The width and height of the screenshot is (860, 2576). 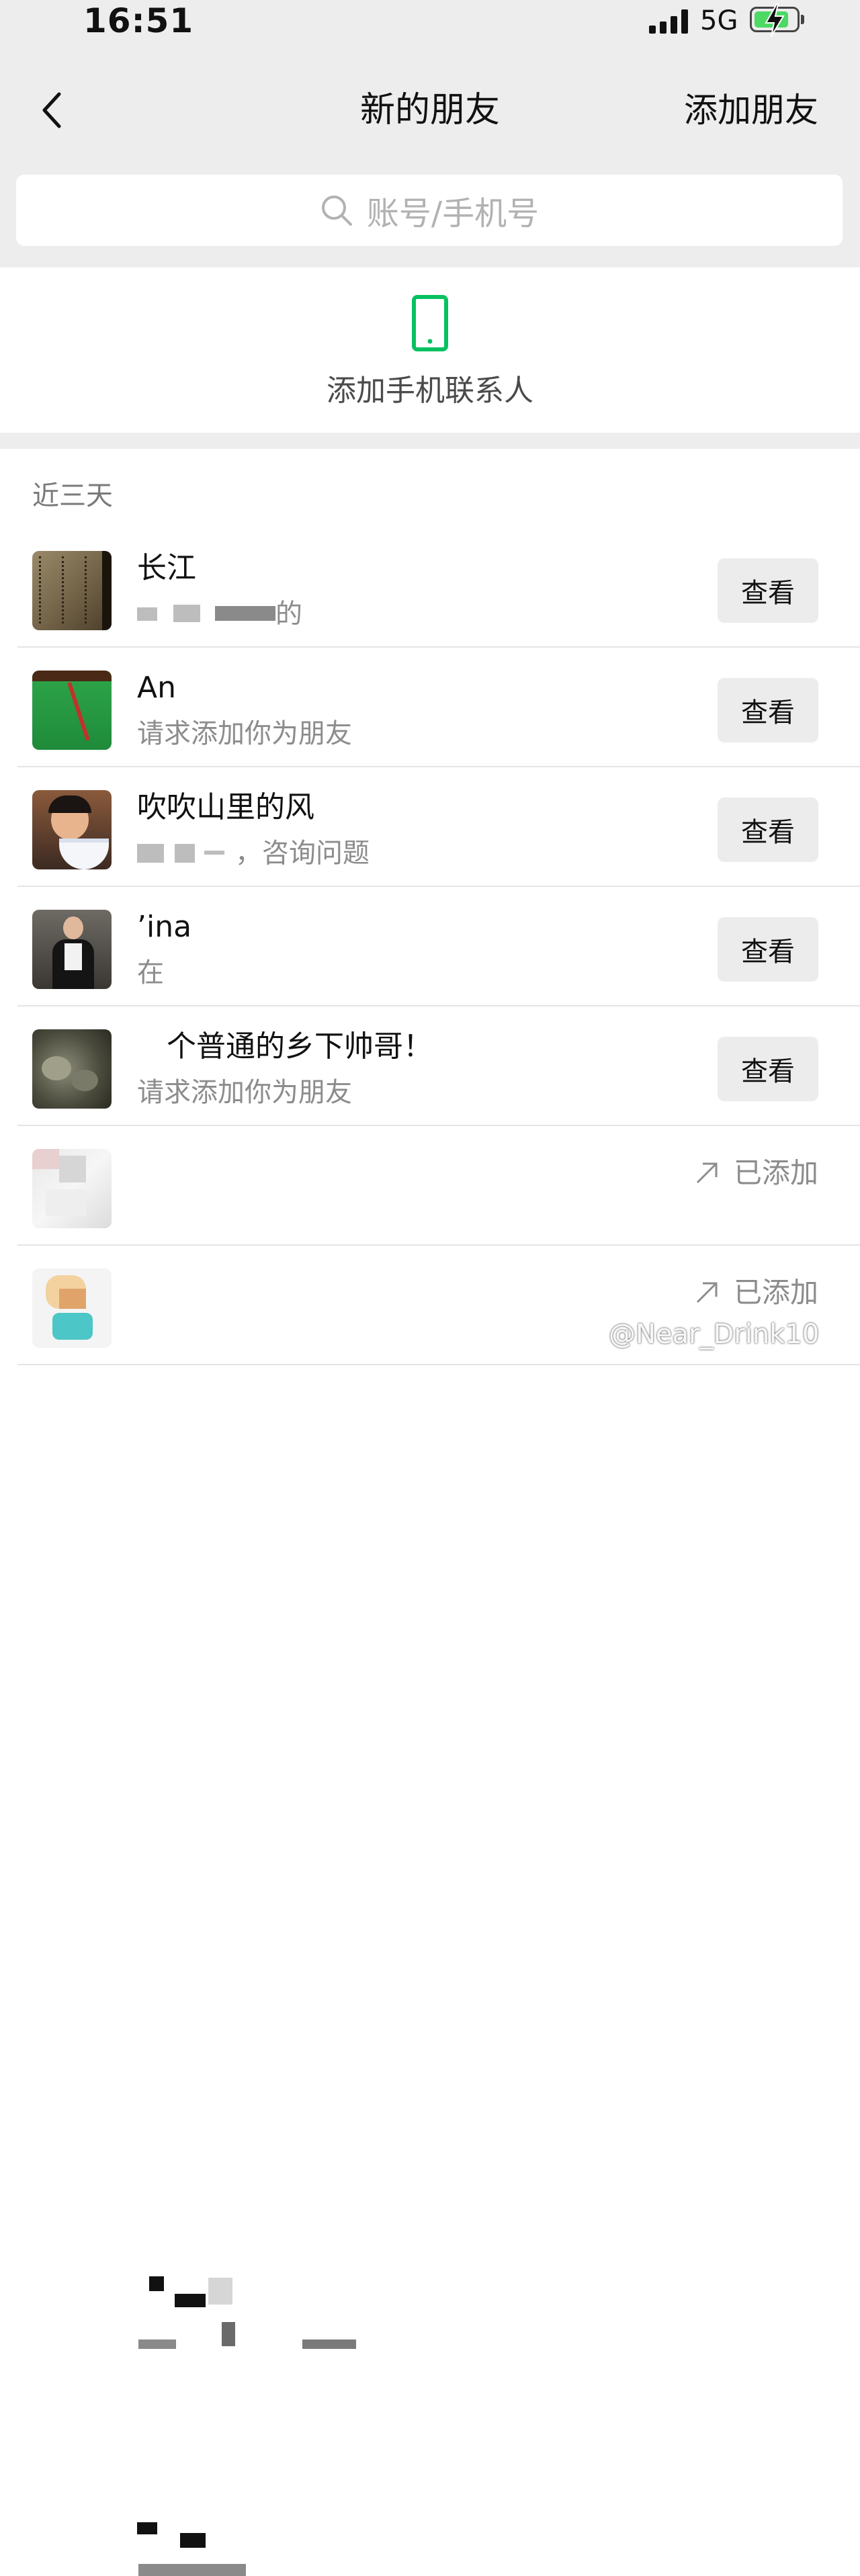 What do you see at coordinates (775, 20) in the screenshot?
I see `bolt-icon` at bounding box center [775, 20].